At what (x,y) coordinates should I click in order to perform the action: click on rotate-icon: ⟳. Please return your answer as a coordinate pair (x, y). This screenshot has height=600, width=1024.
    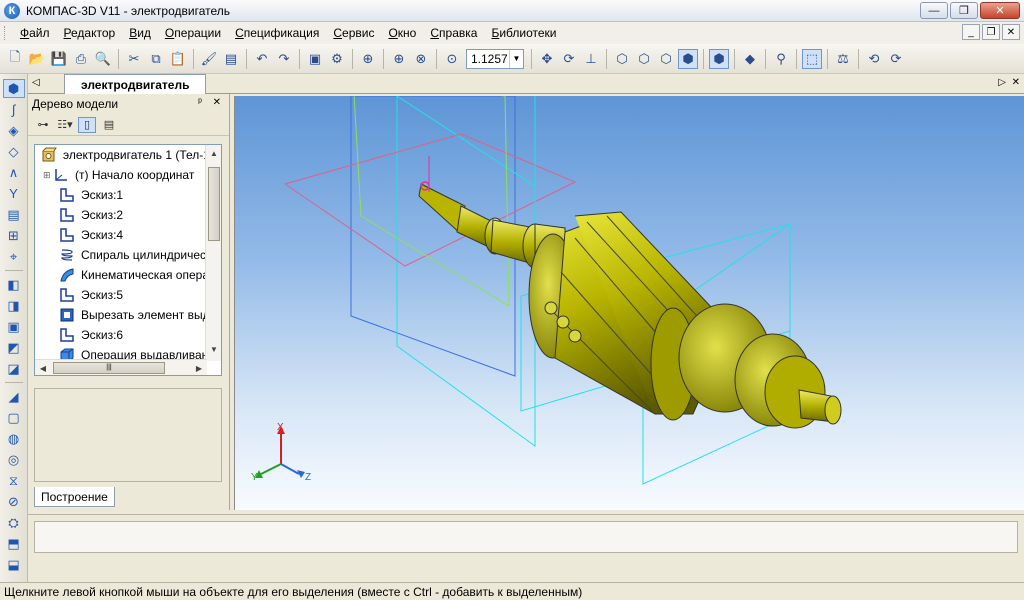
    Looking at the image, I should click on (569, 59).